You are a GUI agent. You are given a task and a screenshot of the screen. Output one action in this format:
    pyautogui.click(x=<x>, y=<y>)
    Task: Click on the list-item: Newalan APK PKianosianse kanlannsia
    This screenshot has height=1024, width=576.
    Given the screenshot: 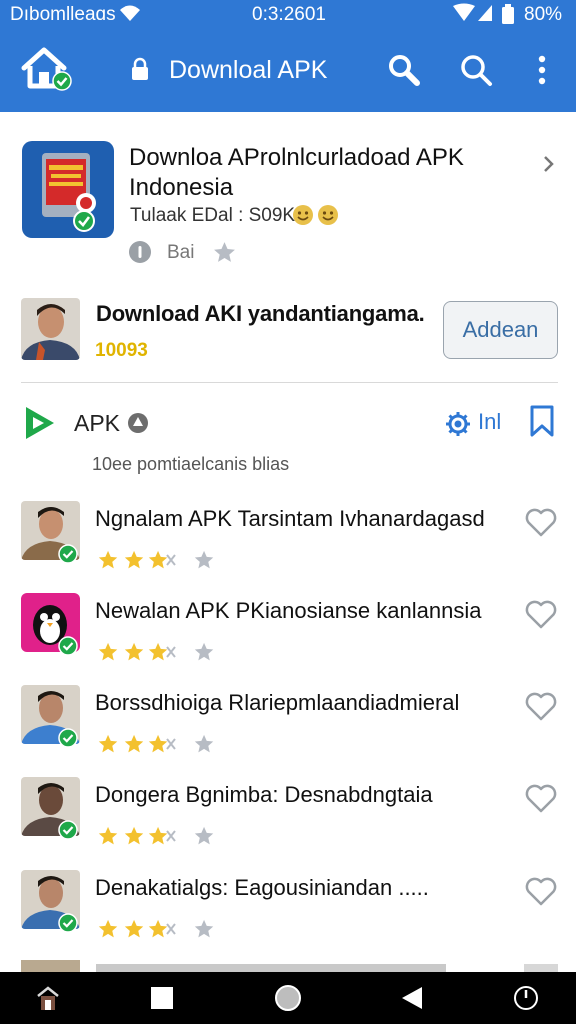 What is the action you would take?
    pyautogui.click(x=288, y=639)
    